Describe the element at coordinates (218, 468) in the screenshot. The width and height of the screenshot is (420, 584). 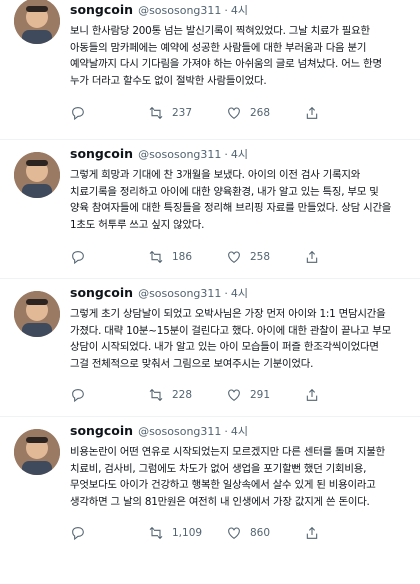
I see `tweet-text-line: 치료비, 검사비, 그럼에도 차도가 없어 생업을 포기할뻔 했던 기회비용,` at that location.